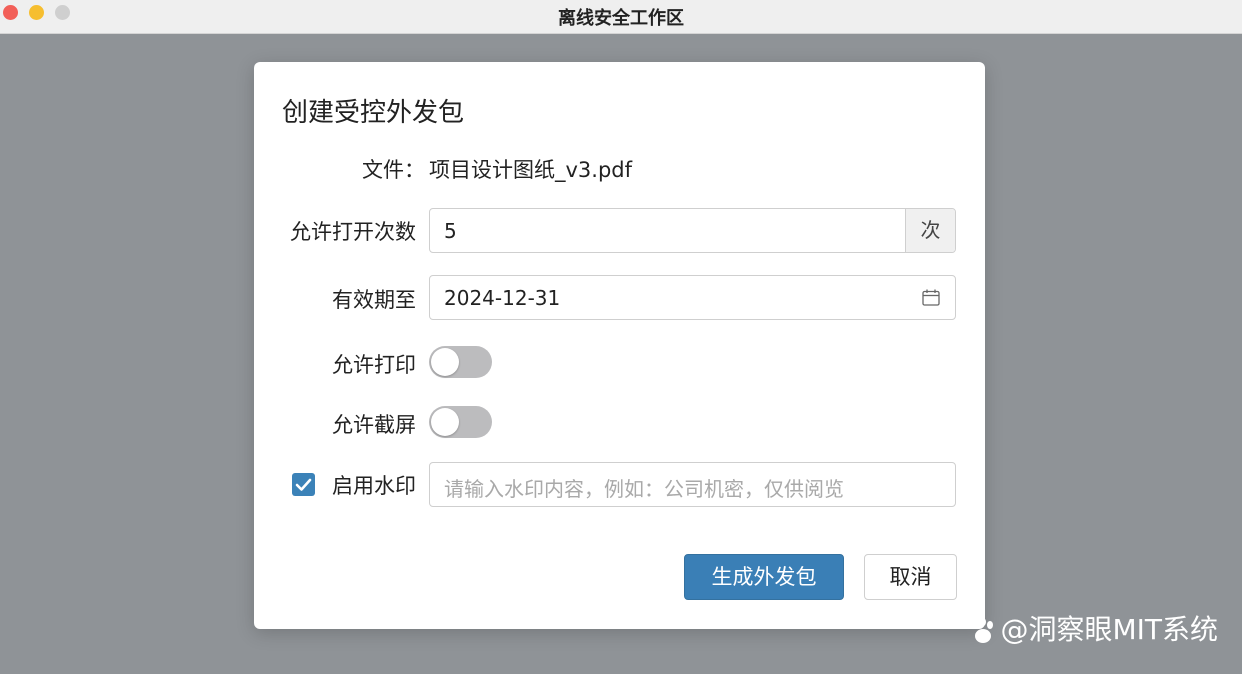 The image size is (1242, 674). Describe the element at coordinates (460, 362) in the screenshot. I see `allow-print-toggle` at that location.